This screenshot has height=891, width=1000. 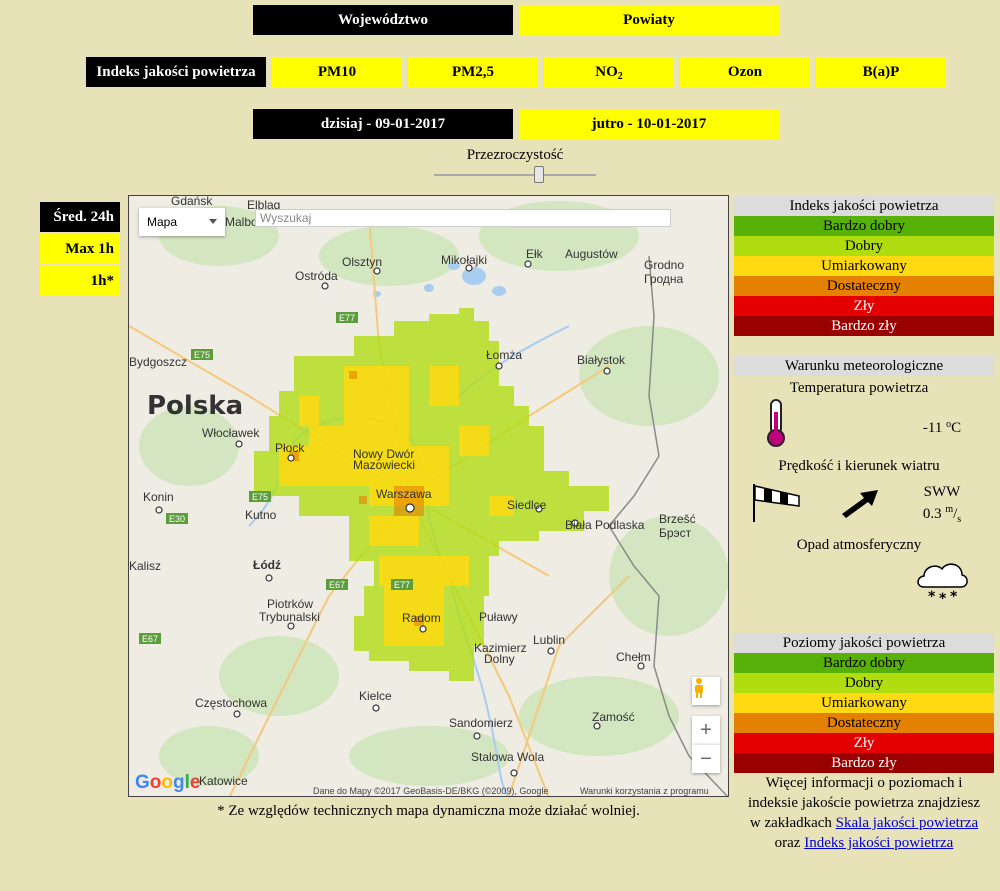 What do you see at coordinates (956, 428) in the screenshot?
I see `temperature-unit: C` at bounding box center [956, 428].